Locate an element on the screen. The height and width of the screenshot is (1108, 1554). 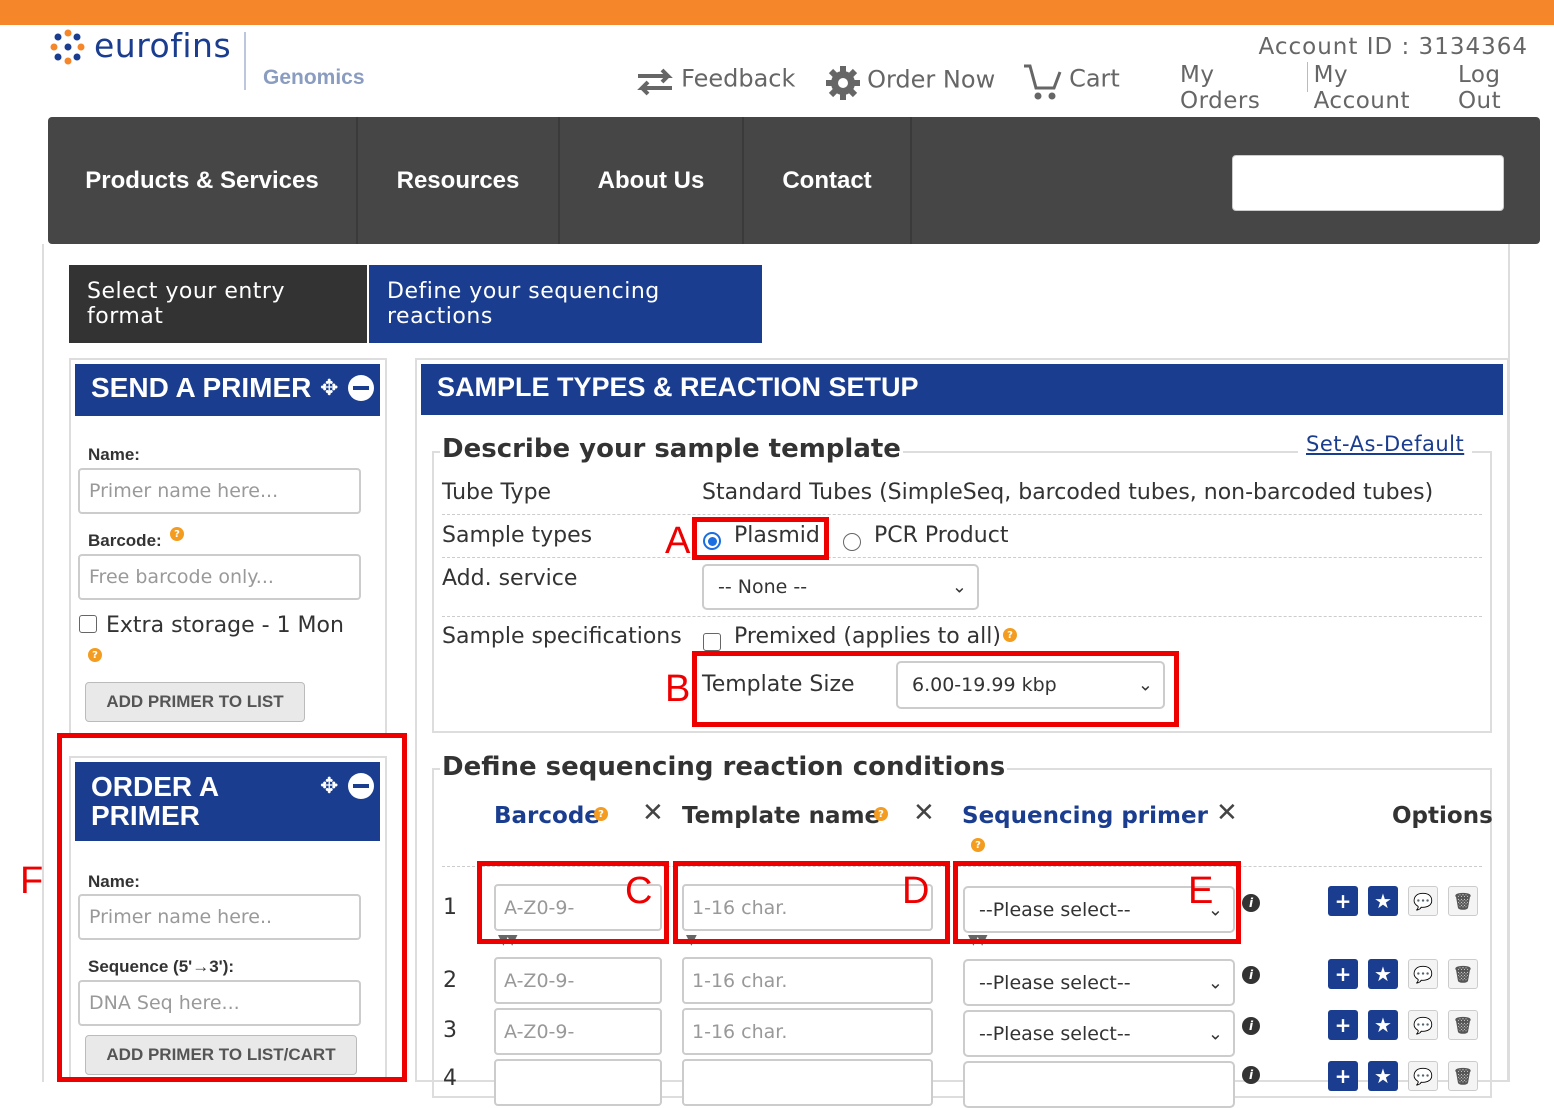
extra-storage-label: Extra storage - 1 Mon is located at coordinates (225, 625).